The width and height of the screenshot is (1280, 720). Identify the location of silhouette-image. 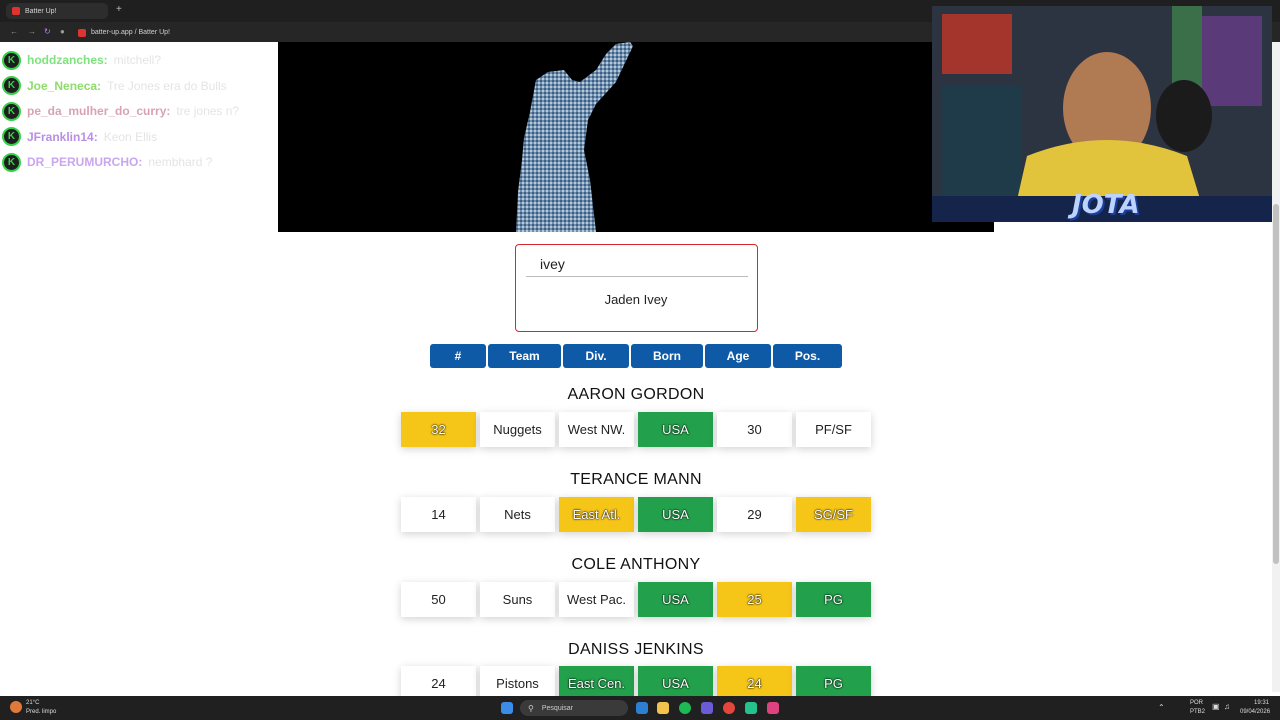
(574, 137).